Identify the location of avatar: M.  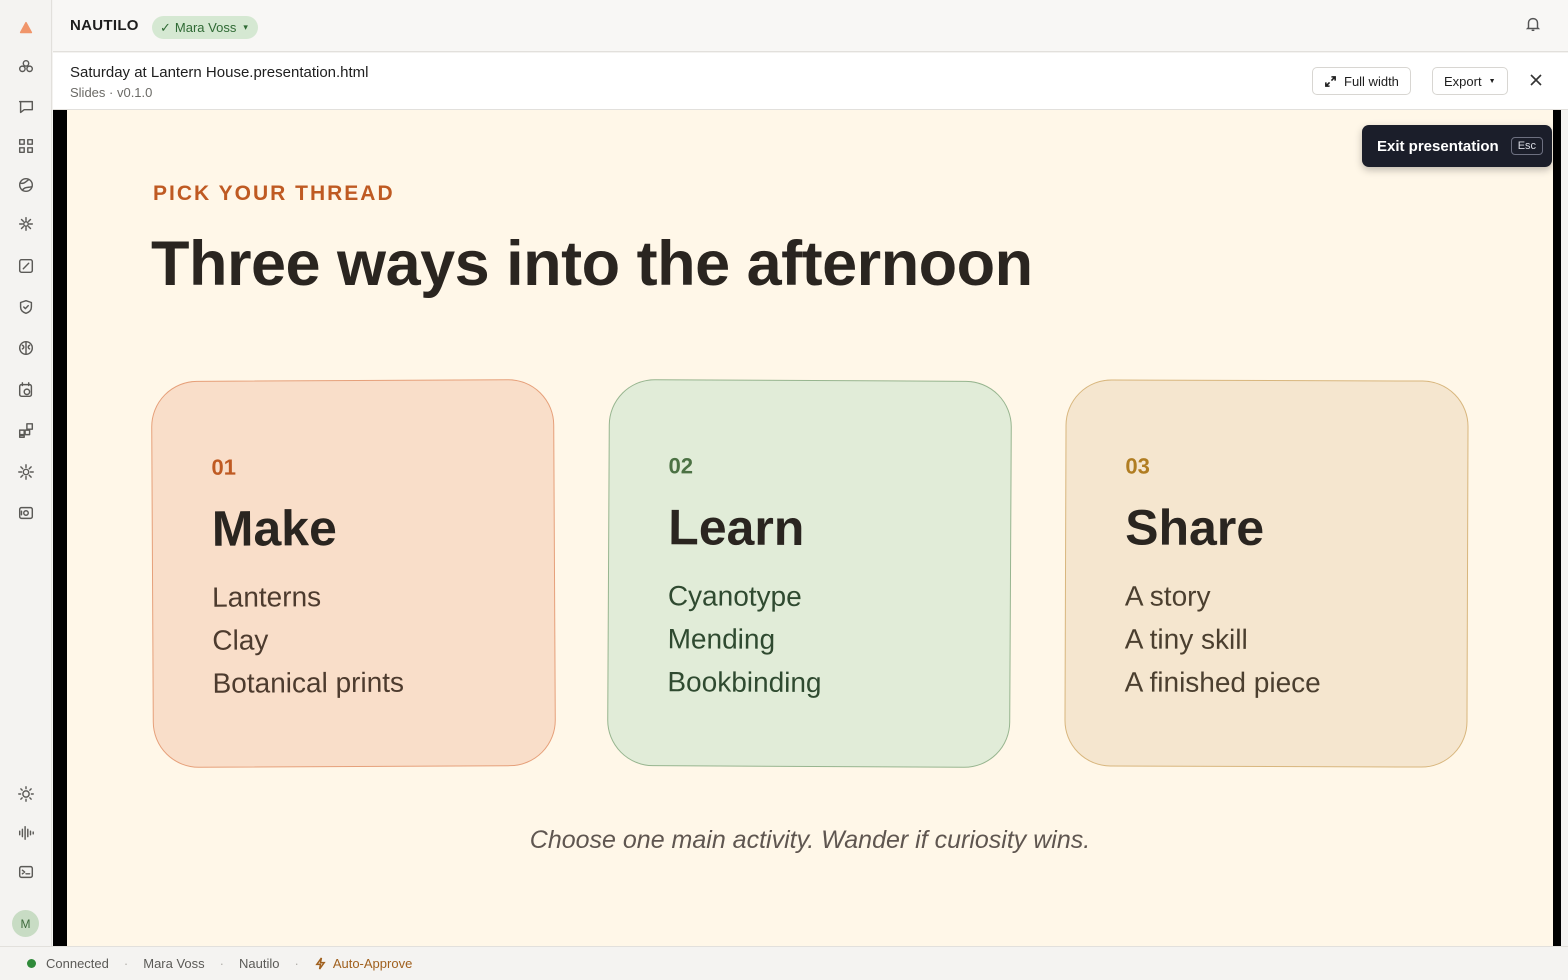
(25, 923).